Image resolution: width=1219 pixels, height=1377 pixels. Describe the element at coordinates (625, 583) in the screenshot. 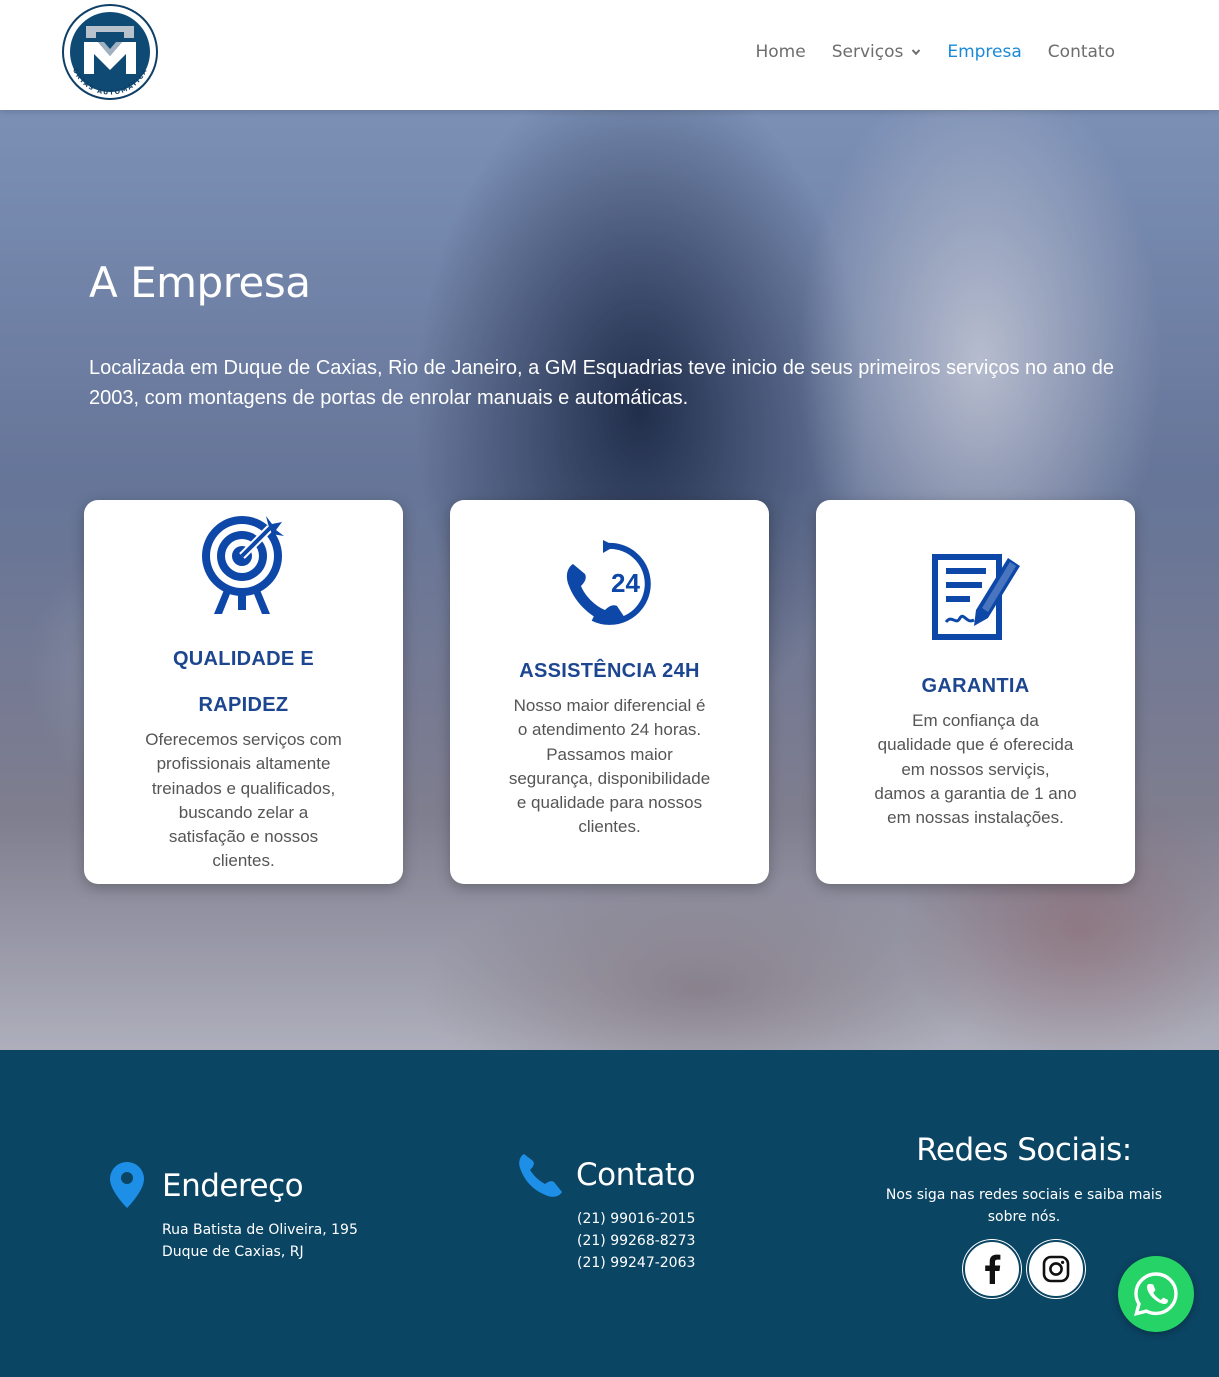

I see `svg-text: 24` at that location.